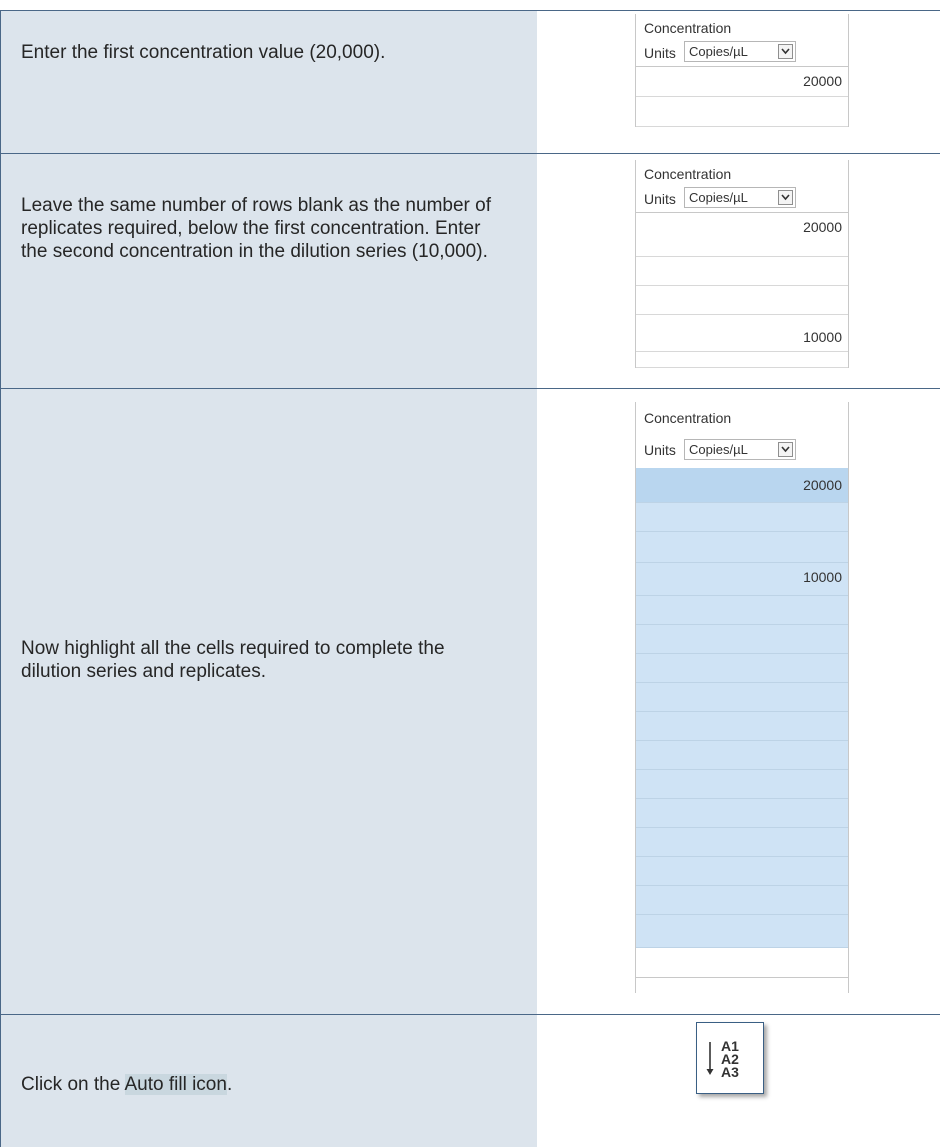 Image resolution: width=941 pixels, height=1147 pixels. I want to click on instruction-text: Click on the Auto fill icon., so click(261, 1084).